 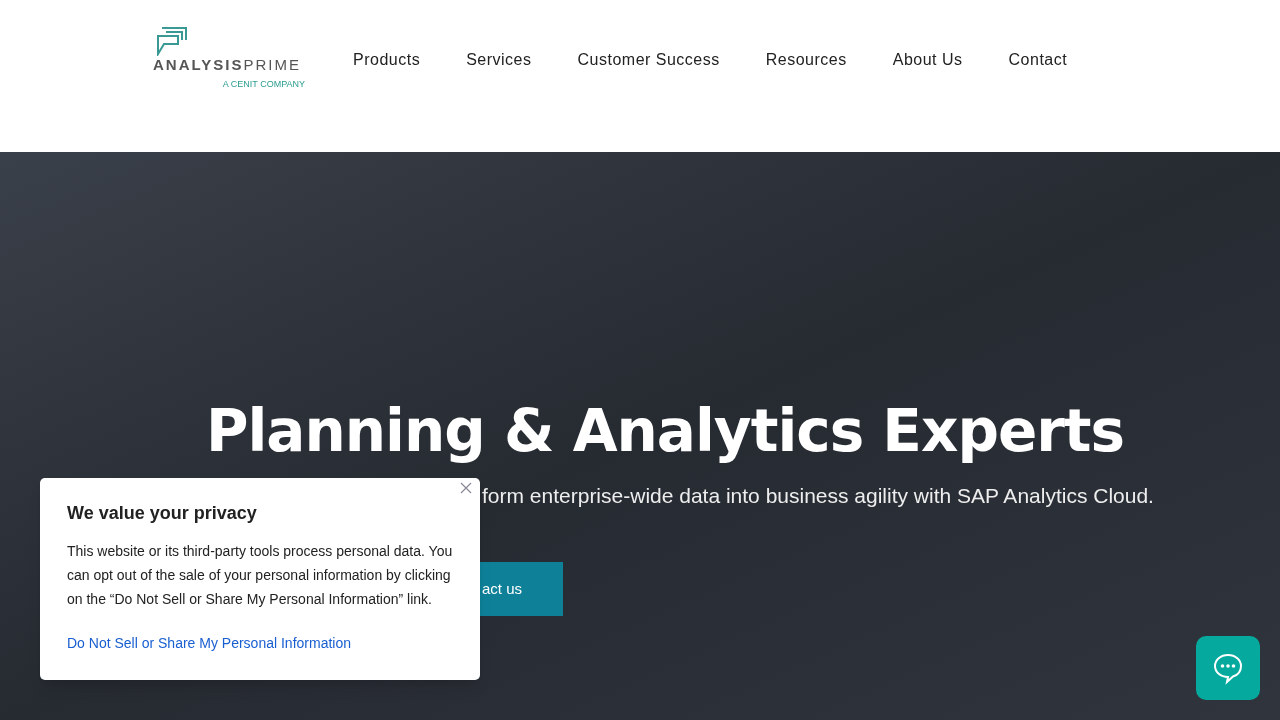 I want to click on logo-icon, so click(x=172, y=41).